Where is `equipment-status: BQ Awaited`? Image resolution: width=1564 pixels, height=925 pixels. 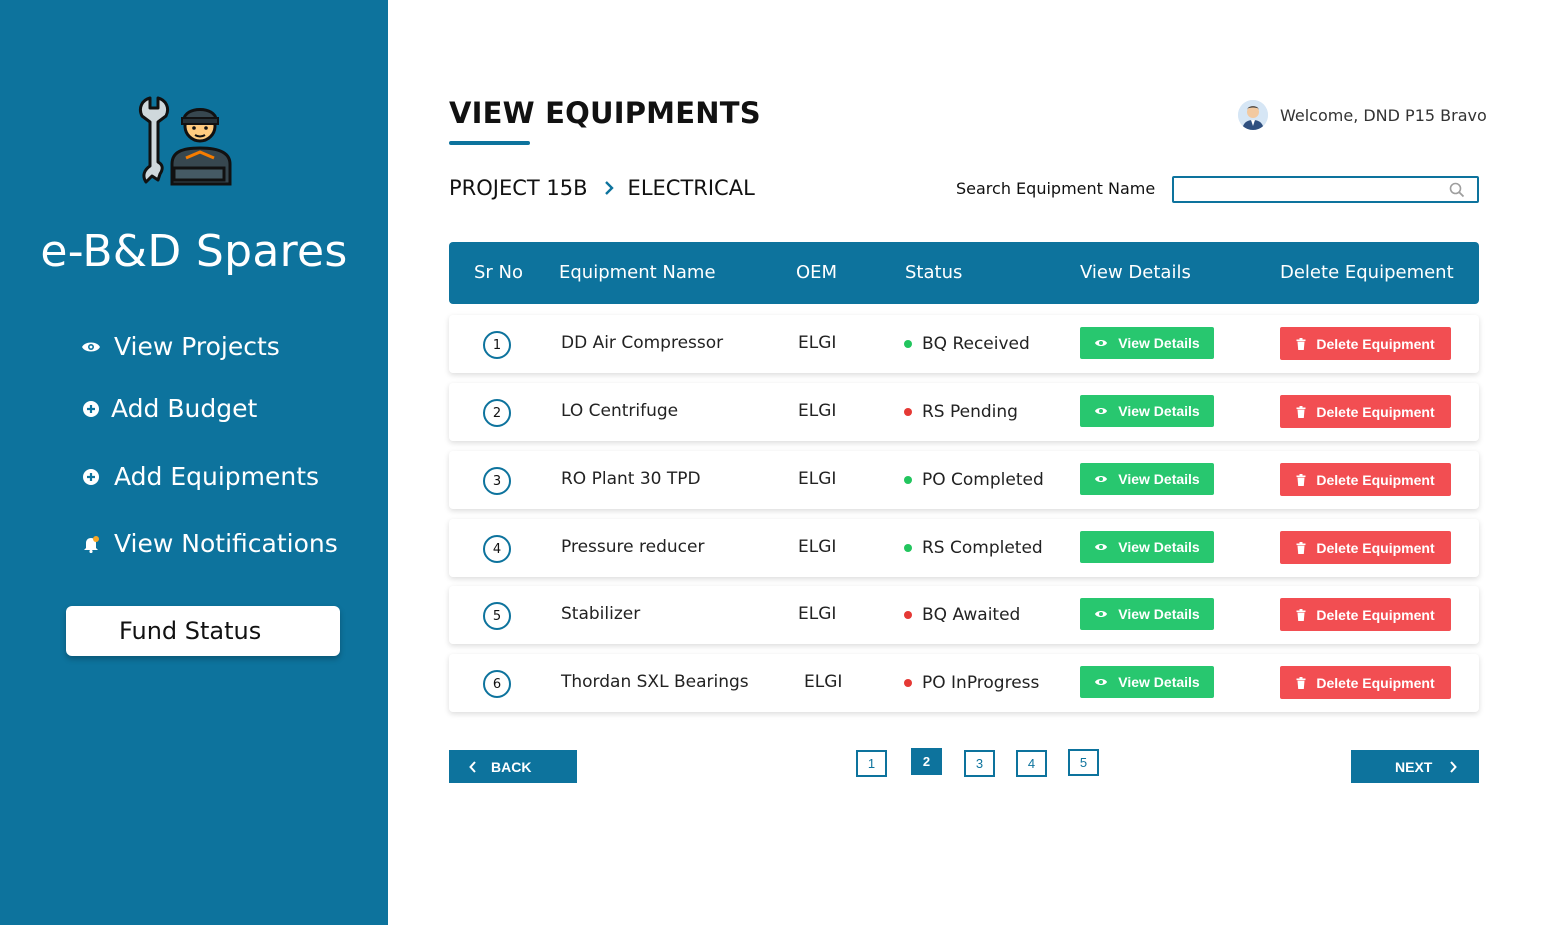
equipment-status: BQ Awaited is located at coordinates (962, 615).